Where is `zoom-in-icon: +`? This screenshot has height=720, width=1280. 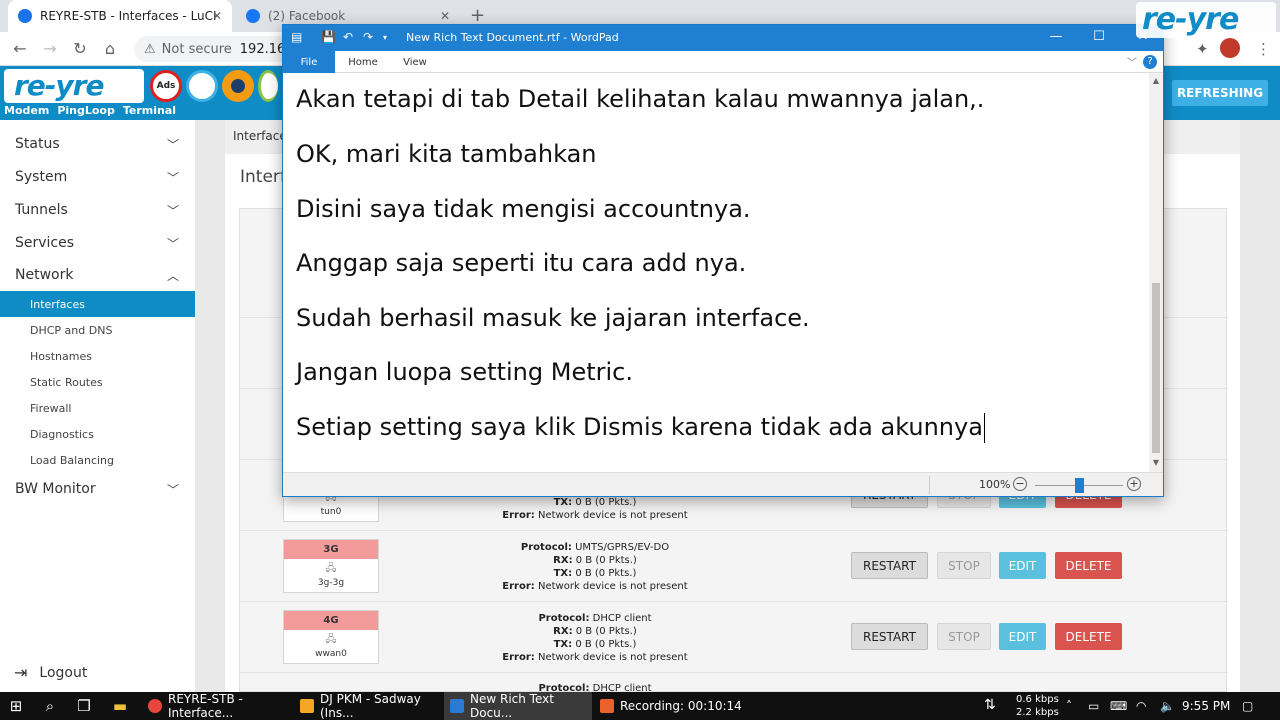 zoom-in-icon: + is located at coordinates (1134, 484).